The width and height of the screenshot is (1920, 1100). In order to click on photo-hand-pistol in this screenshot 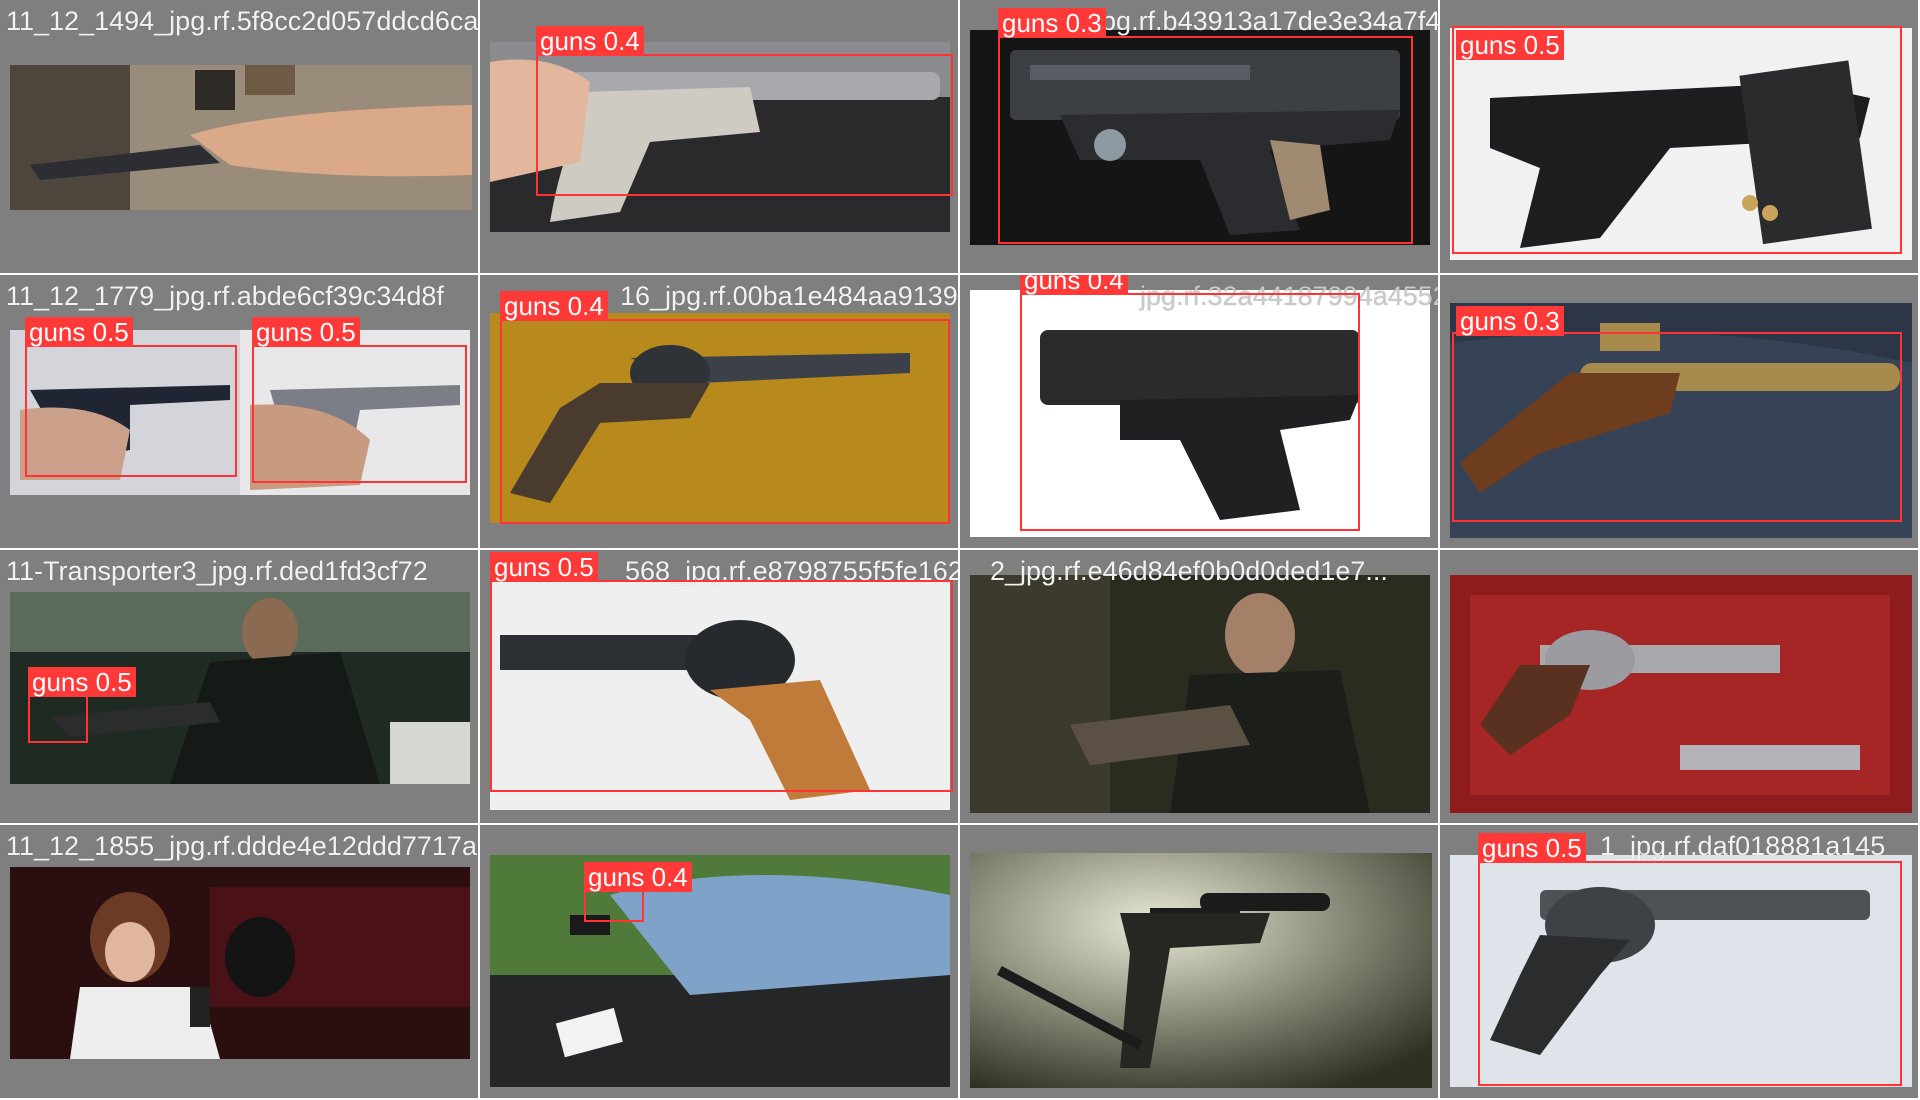, I will do `click(241, 137)`.